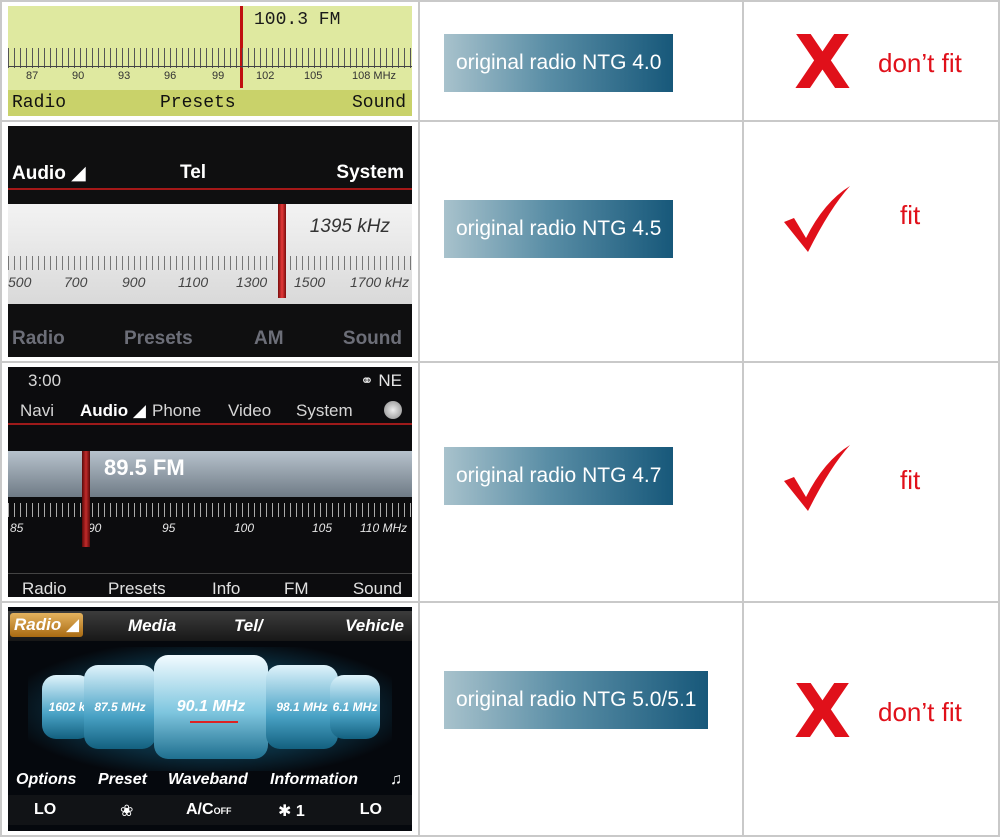 This screenshot has height=839, width=1000. What do you see at coordinates (324, 411) in the screenshot?
I see `nav-item-system: System` at bounding box center [324, 411].